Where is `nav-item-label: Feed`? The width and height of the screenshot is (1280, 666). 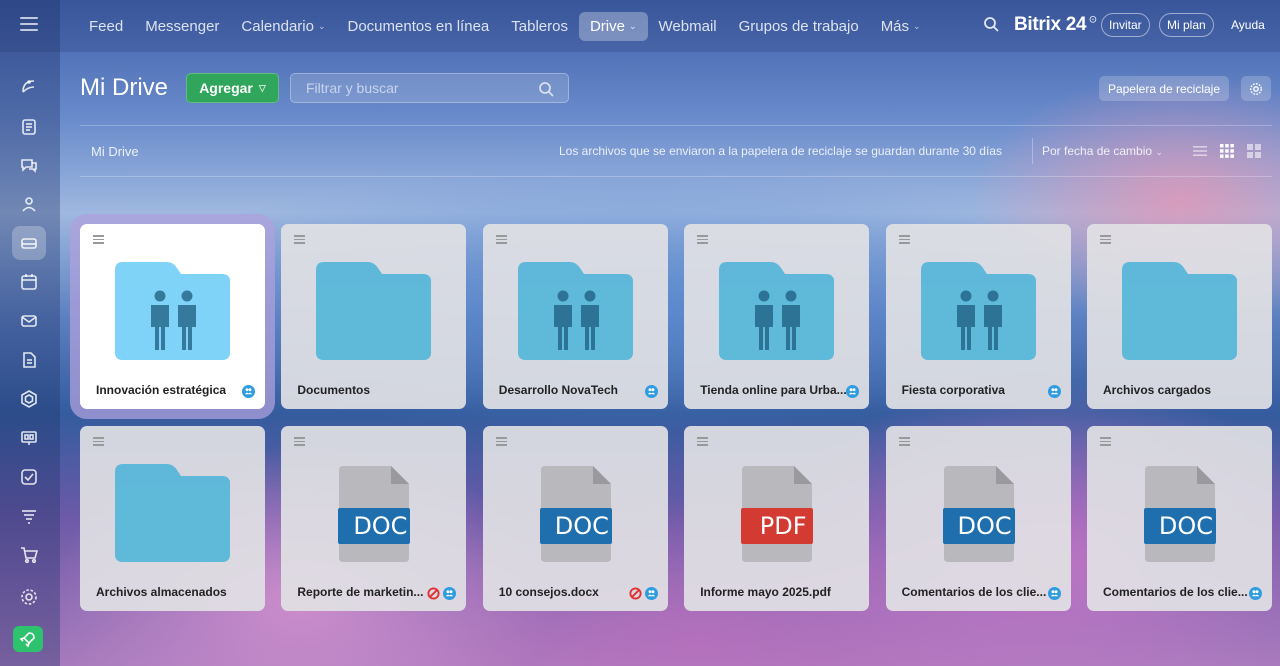
nav-item-label: Feed is located at coordinates (106, 26).